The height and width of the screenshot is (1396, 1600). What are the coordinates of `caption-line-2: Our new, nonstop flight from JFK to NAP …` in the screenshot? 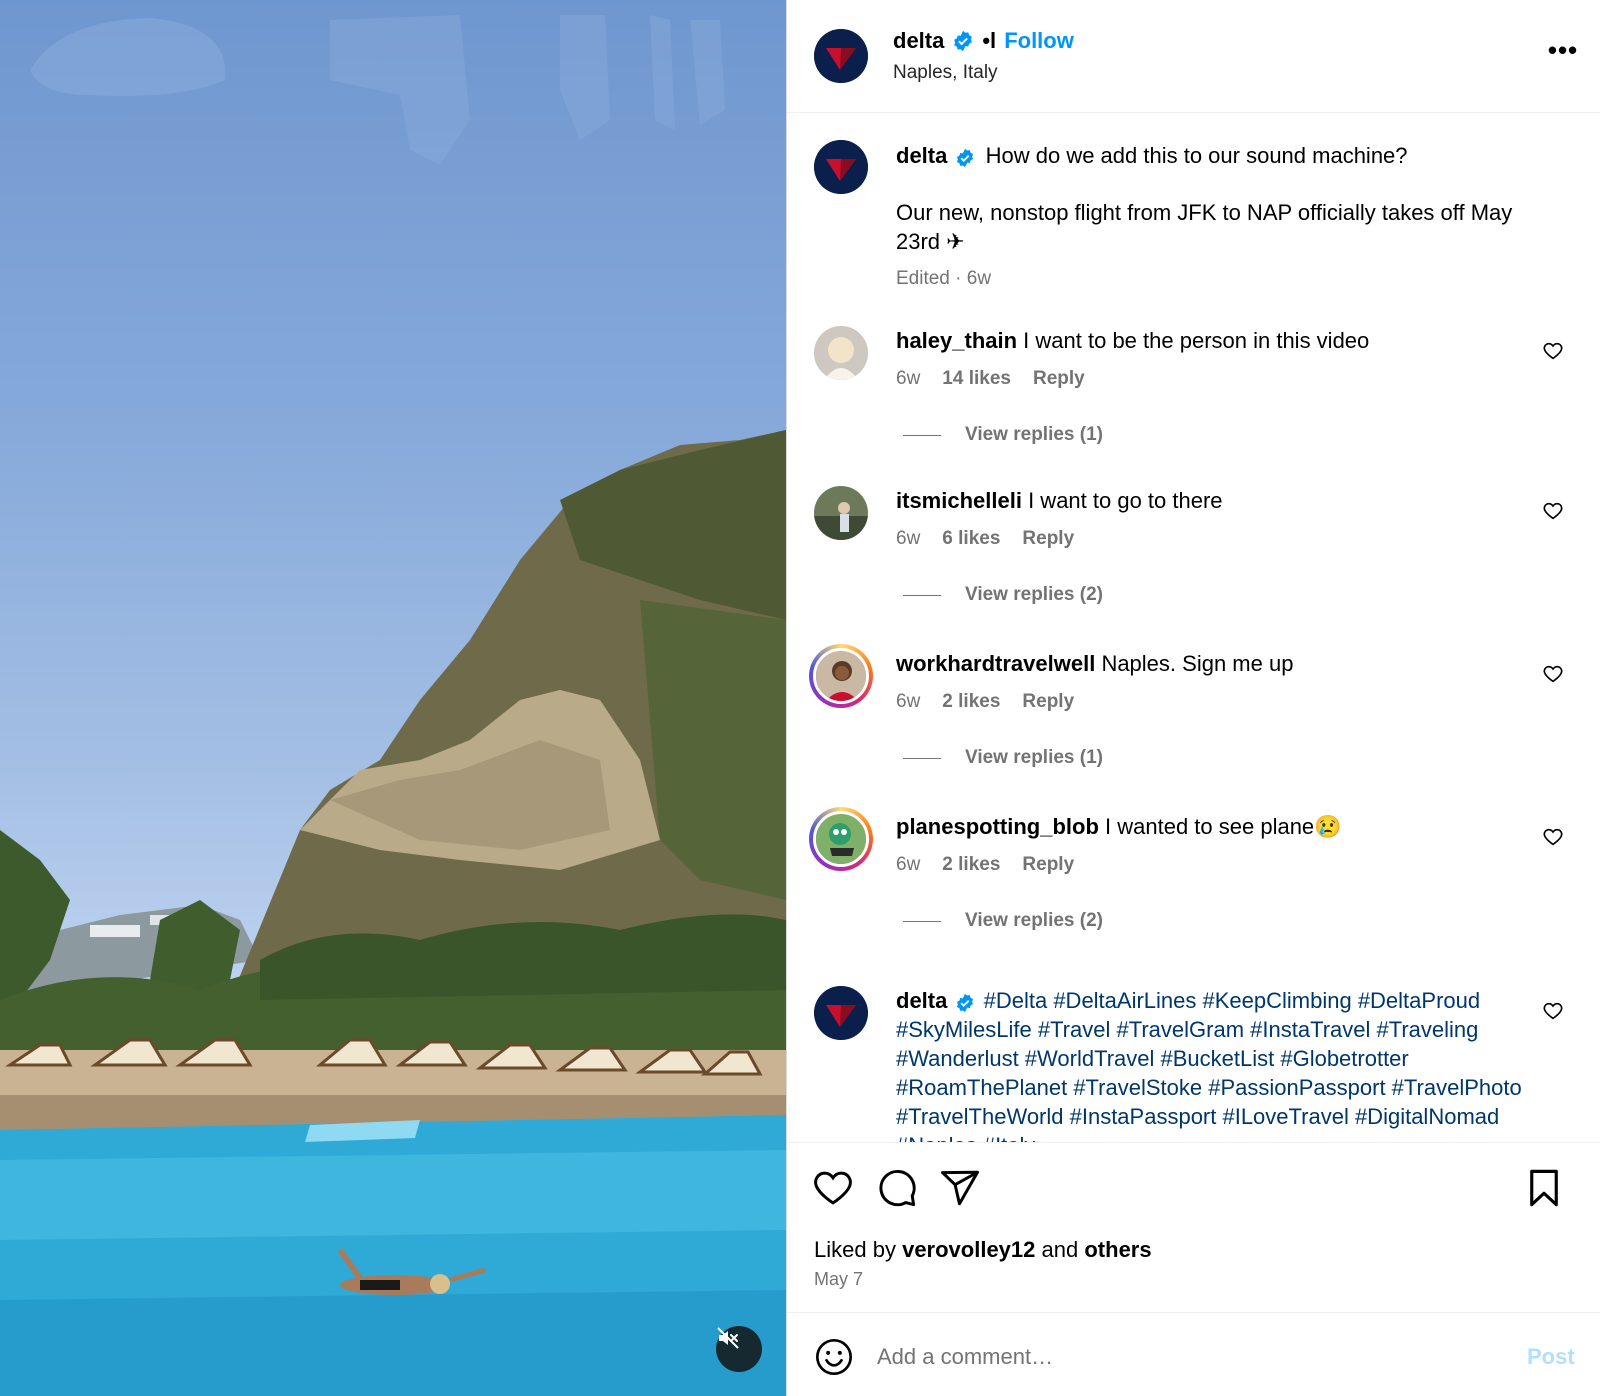 It's located at (1204, 227).